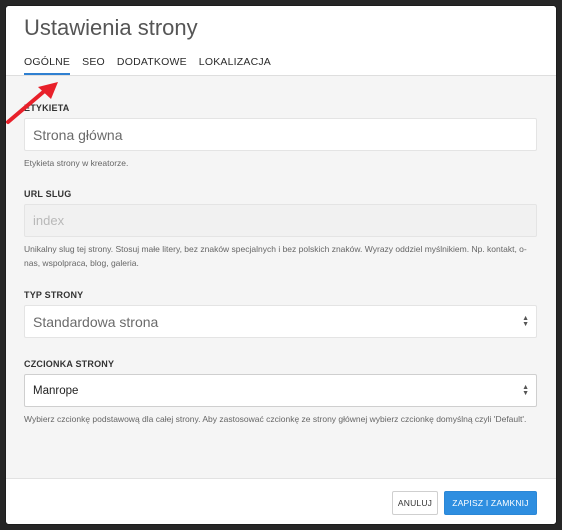 This screenshot has width=562, height=530. I want to click on slug-input-placeholder: index, so click(49, 220).